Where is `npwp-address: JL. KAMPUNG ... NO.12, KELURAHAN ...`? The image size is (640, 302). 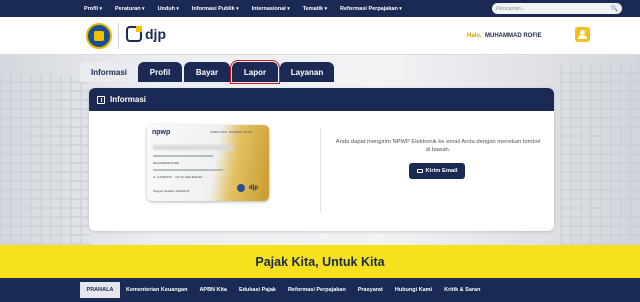 npwp-address: JL. KAMPUNG ... NO.12, KELURAHAN ... is located at coordinates (179, 177).